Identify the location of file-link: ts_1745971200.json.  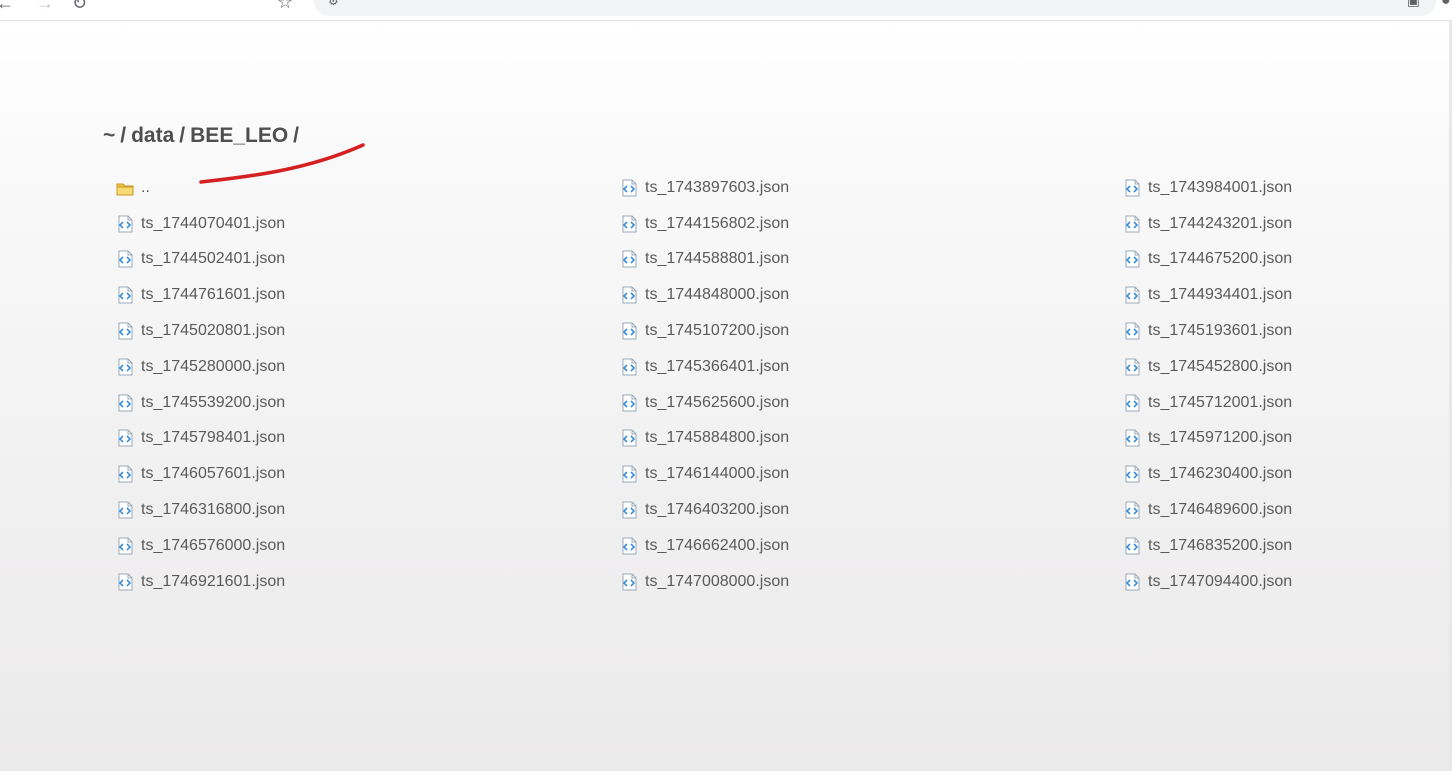
(1272, 439).